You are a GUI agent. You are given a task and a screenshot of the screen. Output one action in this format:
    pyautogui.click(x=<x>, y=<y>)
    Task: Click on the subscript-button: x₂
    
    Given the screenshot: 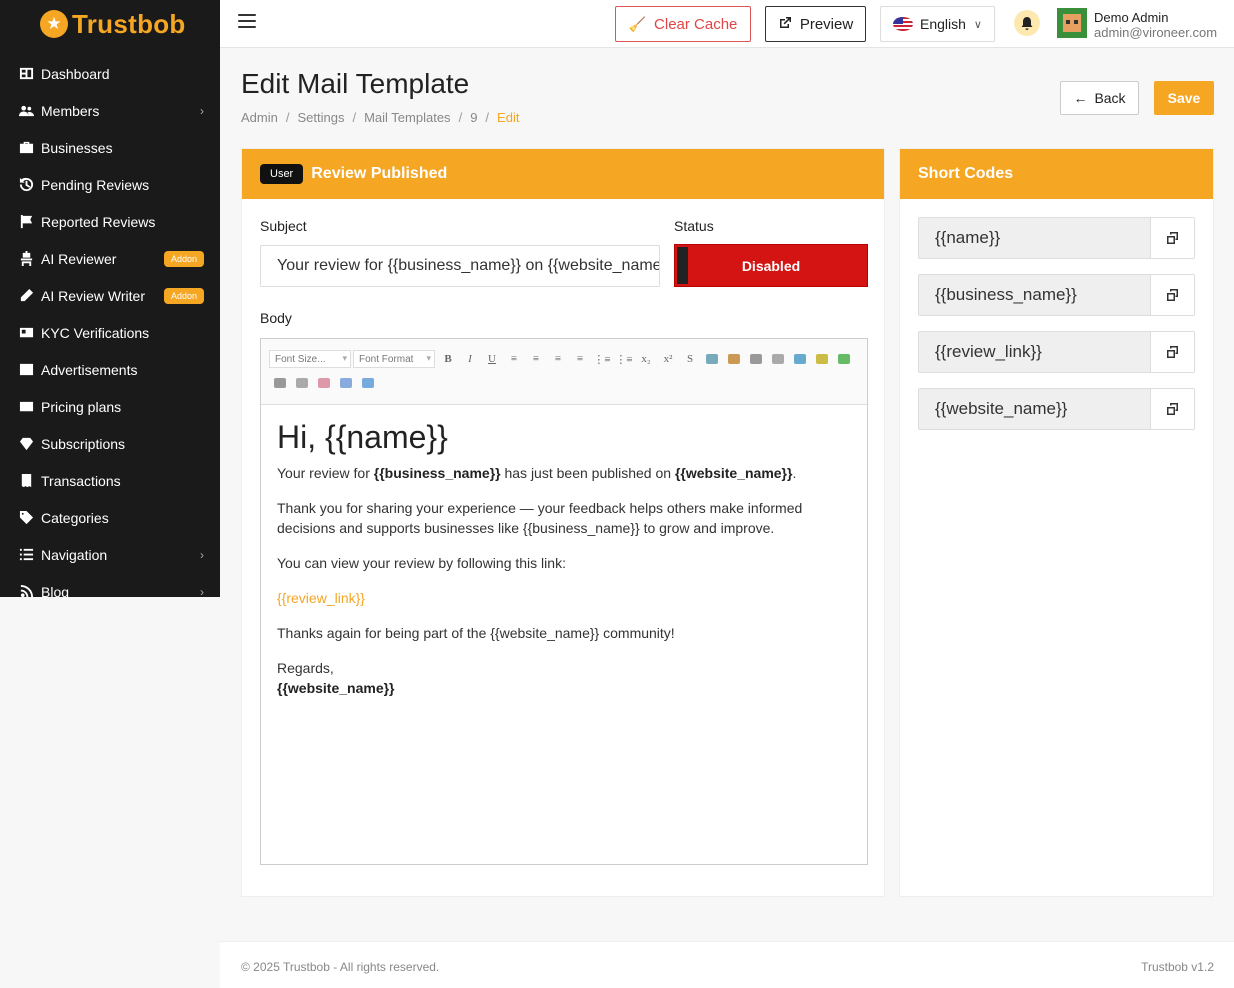 What is the action you would take?
    pyautogui.click(x=646, y=359)
    